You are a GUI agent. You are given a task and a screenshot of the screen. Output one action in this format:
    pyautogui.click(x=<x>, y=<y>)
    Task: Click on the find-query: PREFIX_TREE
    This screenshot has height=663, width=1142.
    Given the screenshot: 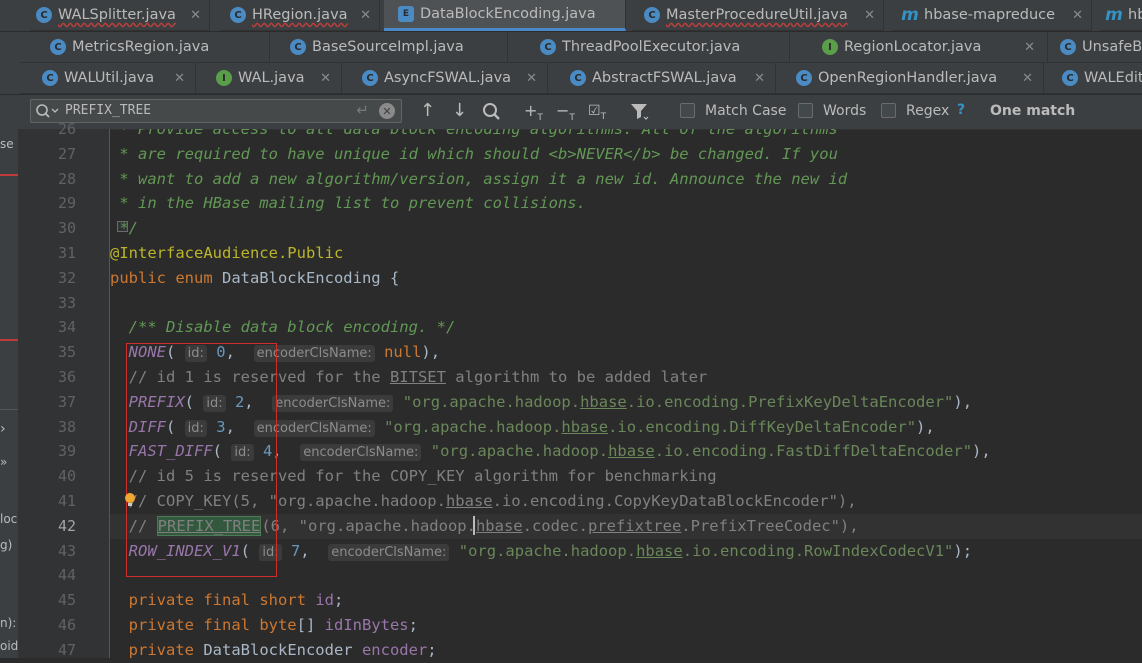 What is the action you would take?
    pyautogui.click(x=108, y=110)
    